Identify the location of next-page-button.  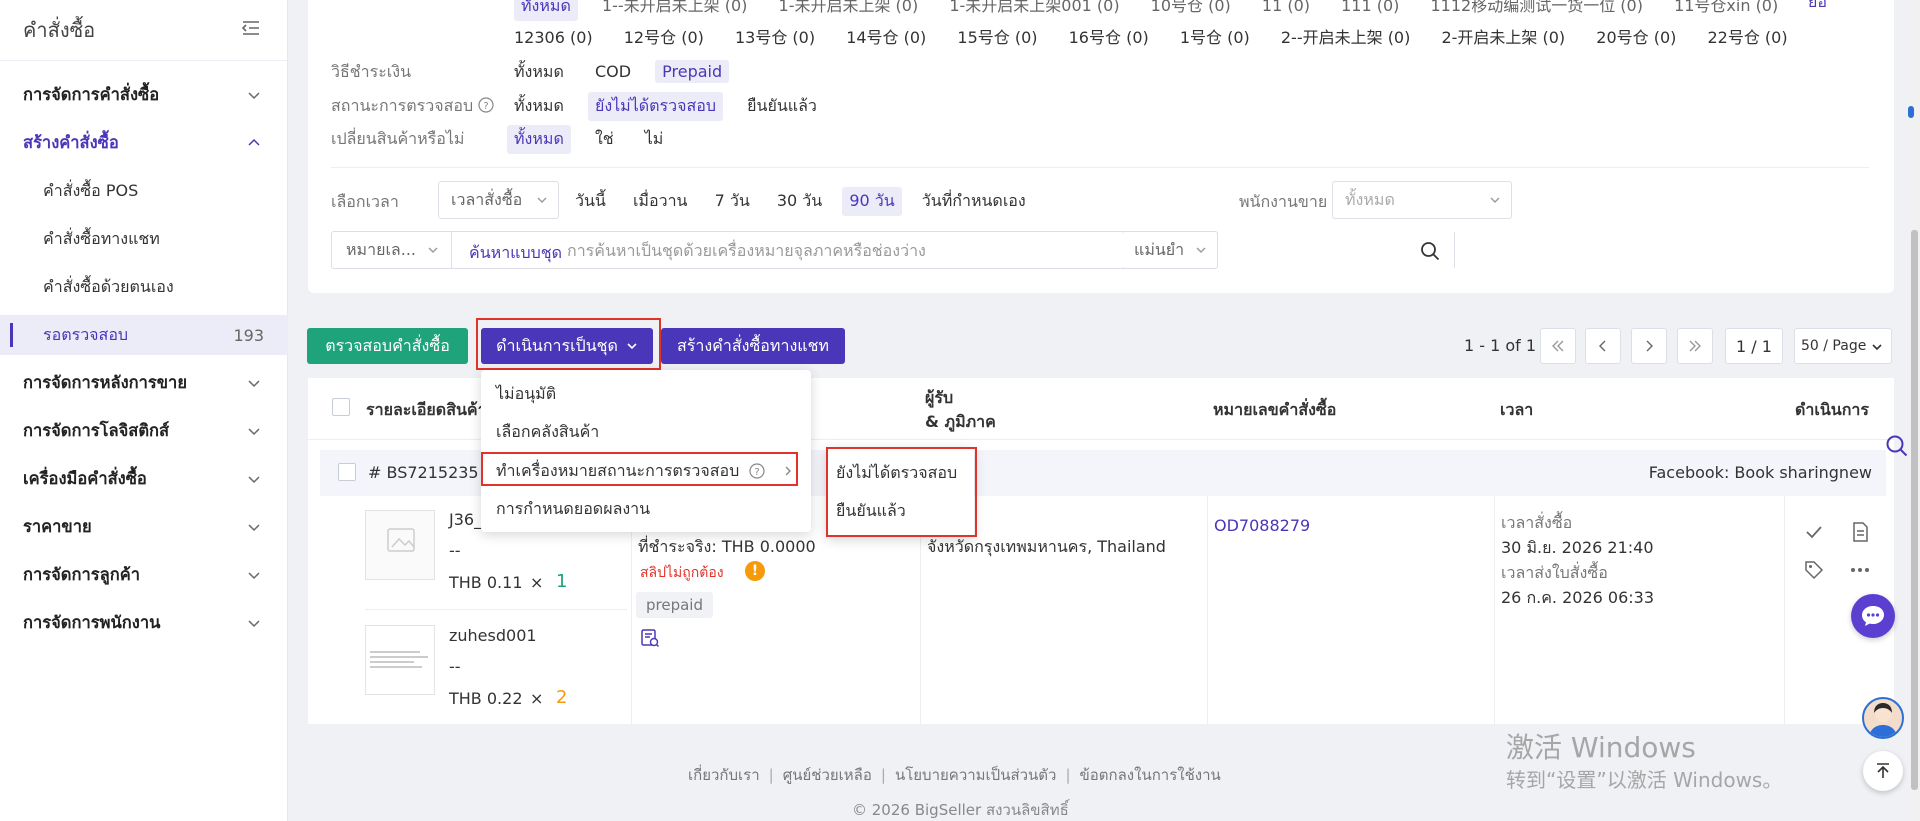
(1649, 346).